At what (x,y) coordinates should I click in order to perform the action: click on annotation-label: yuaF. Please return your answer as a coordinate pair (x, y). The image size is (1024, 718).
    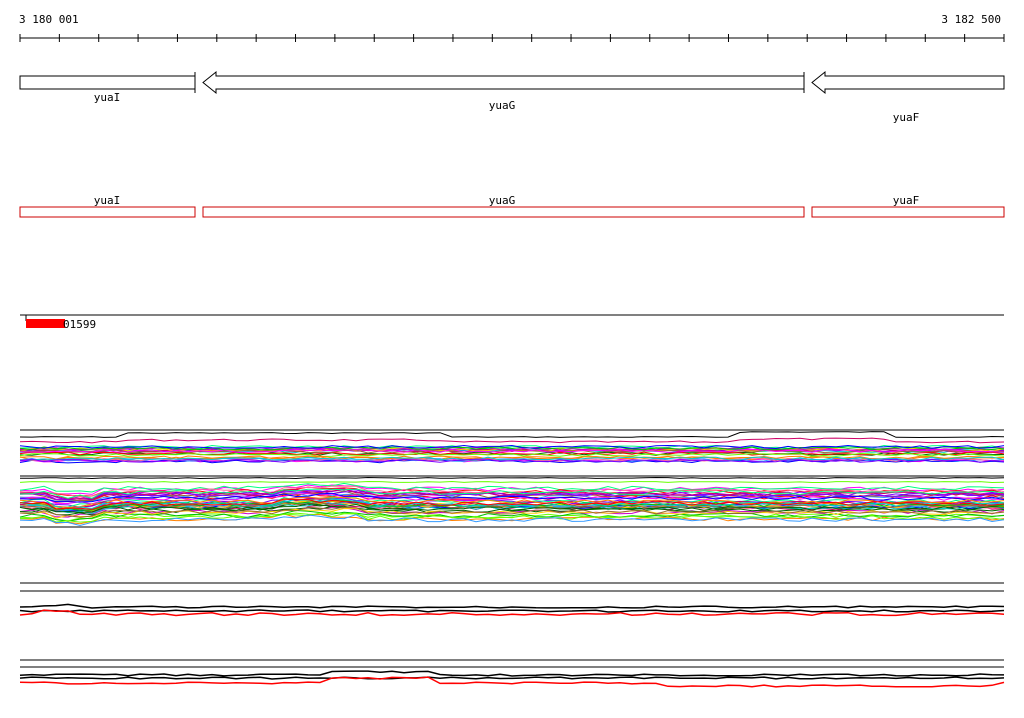
    Looking at the image, I should click on (906, 200).